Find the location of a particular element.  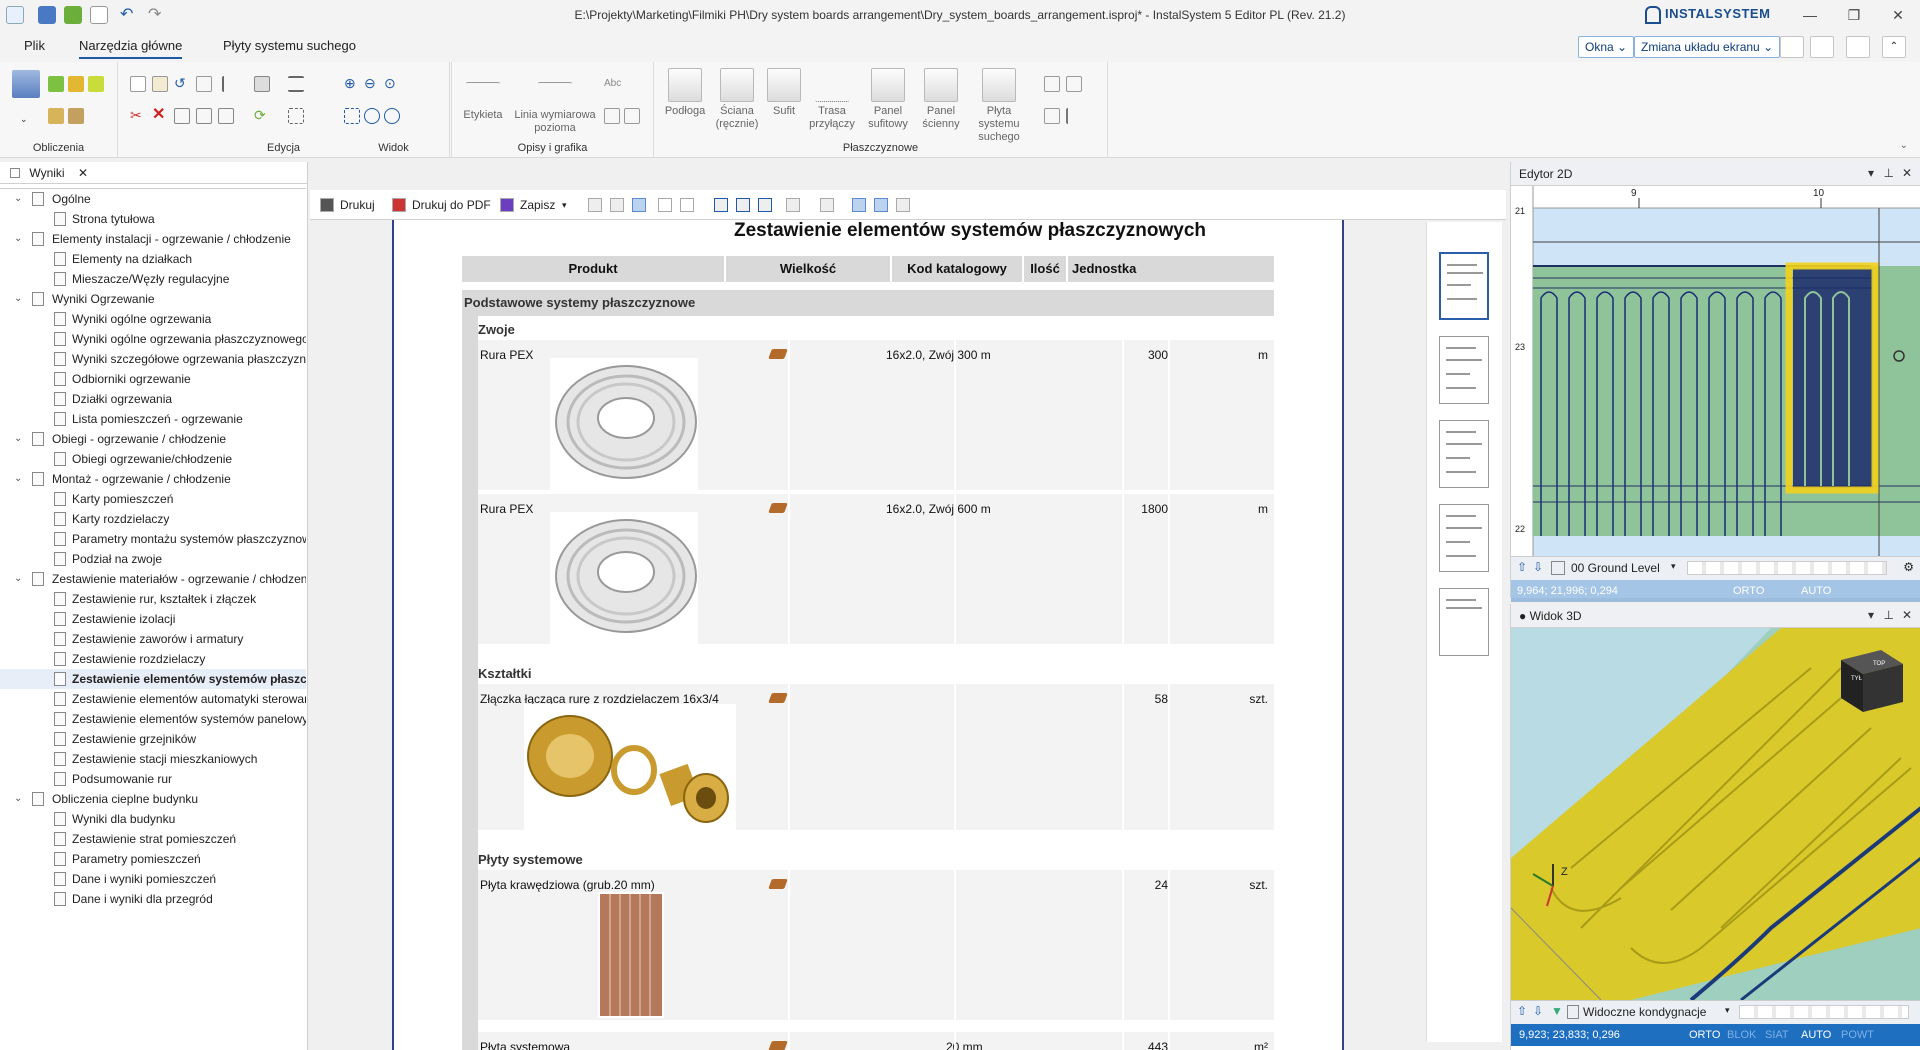

distribute-icon is located at coordinates (296, 84).